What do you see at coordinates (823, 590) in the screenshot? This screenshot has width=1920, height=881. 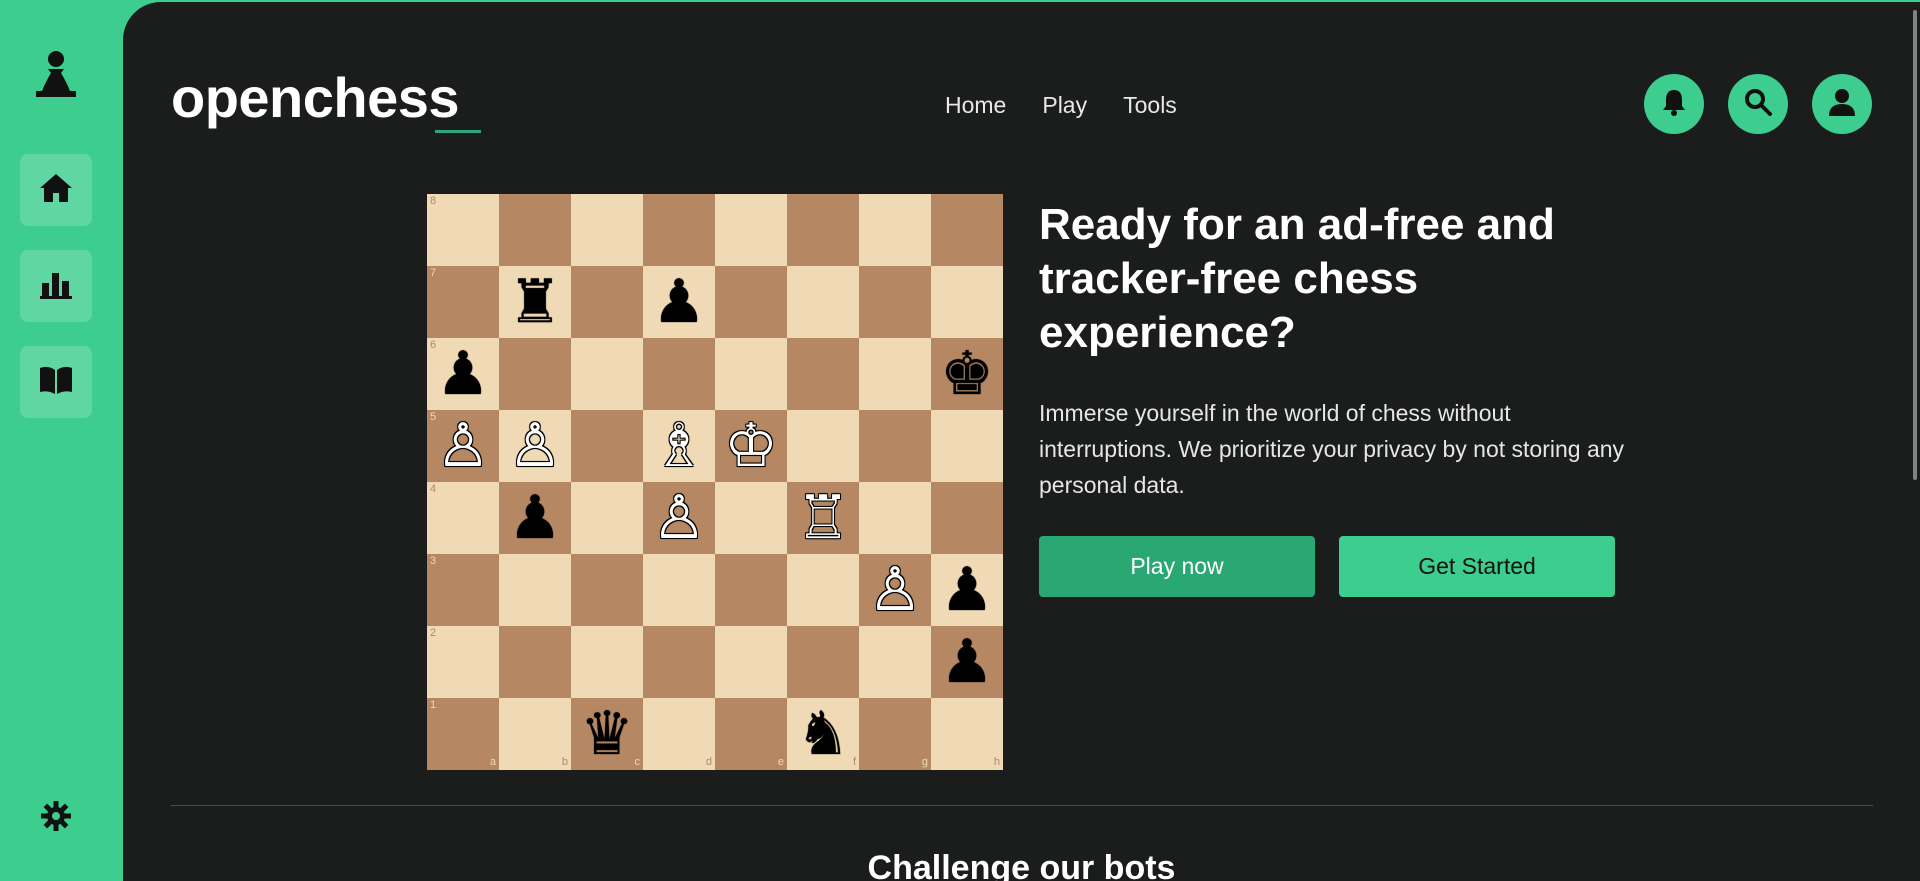 I see `square-f3` at bounding box center [823, 590].